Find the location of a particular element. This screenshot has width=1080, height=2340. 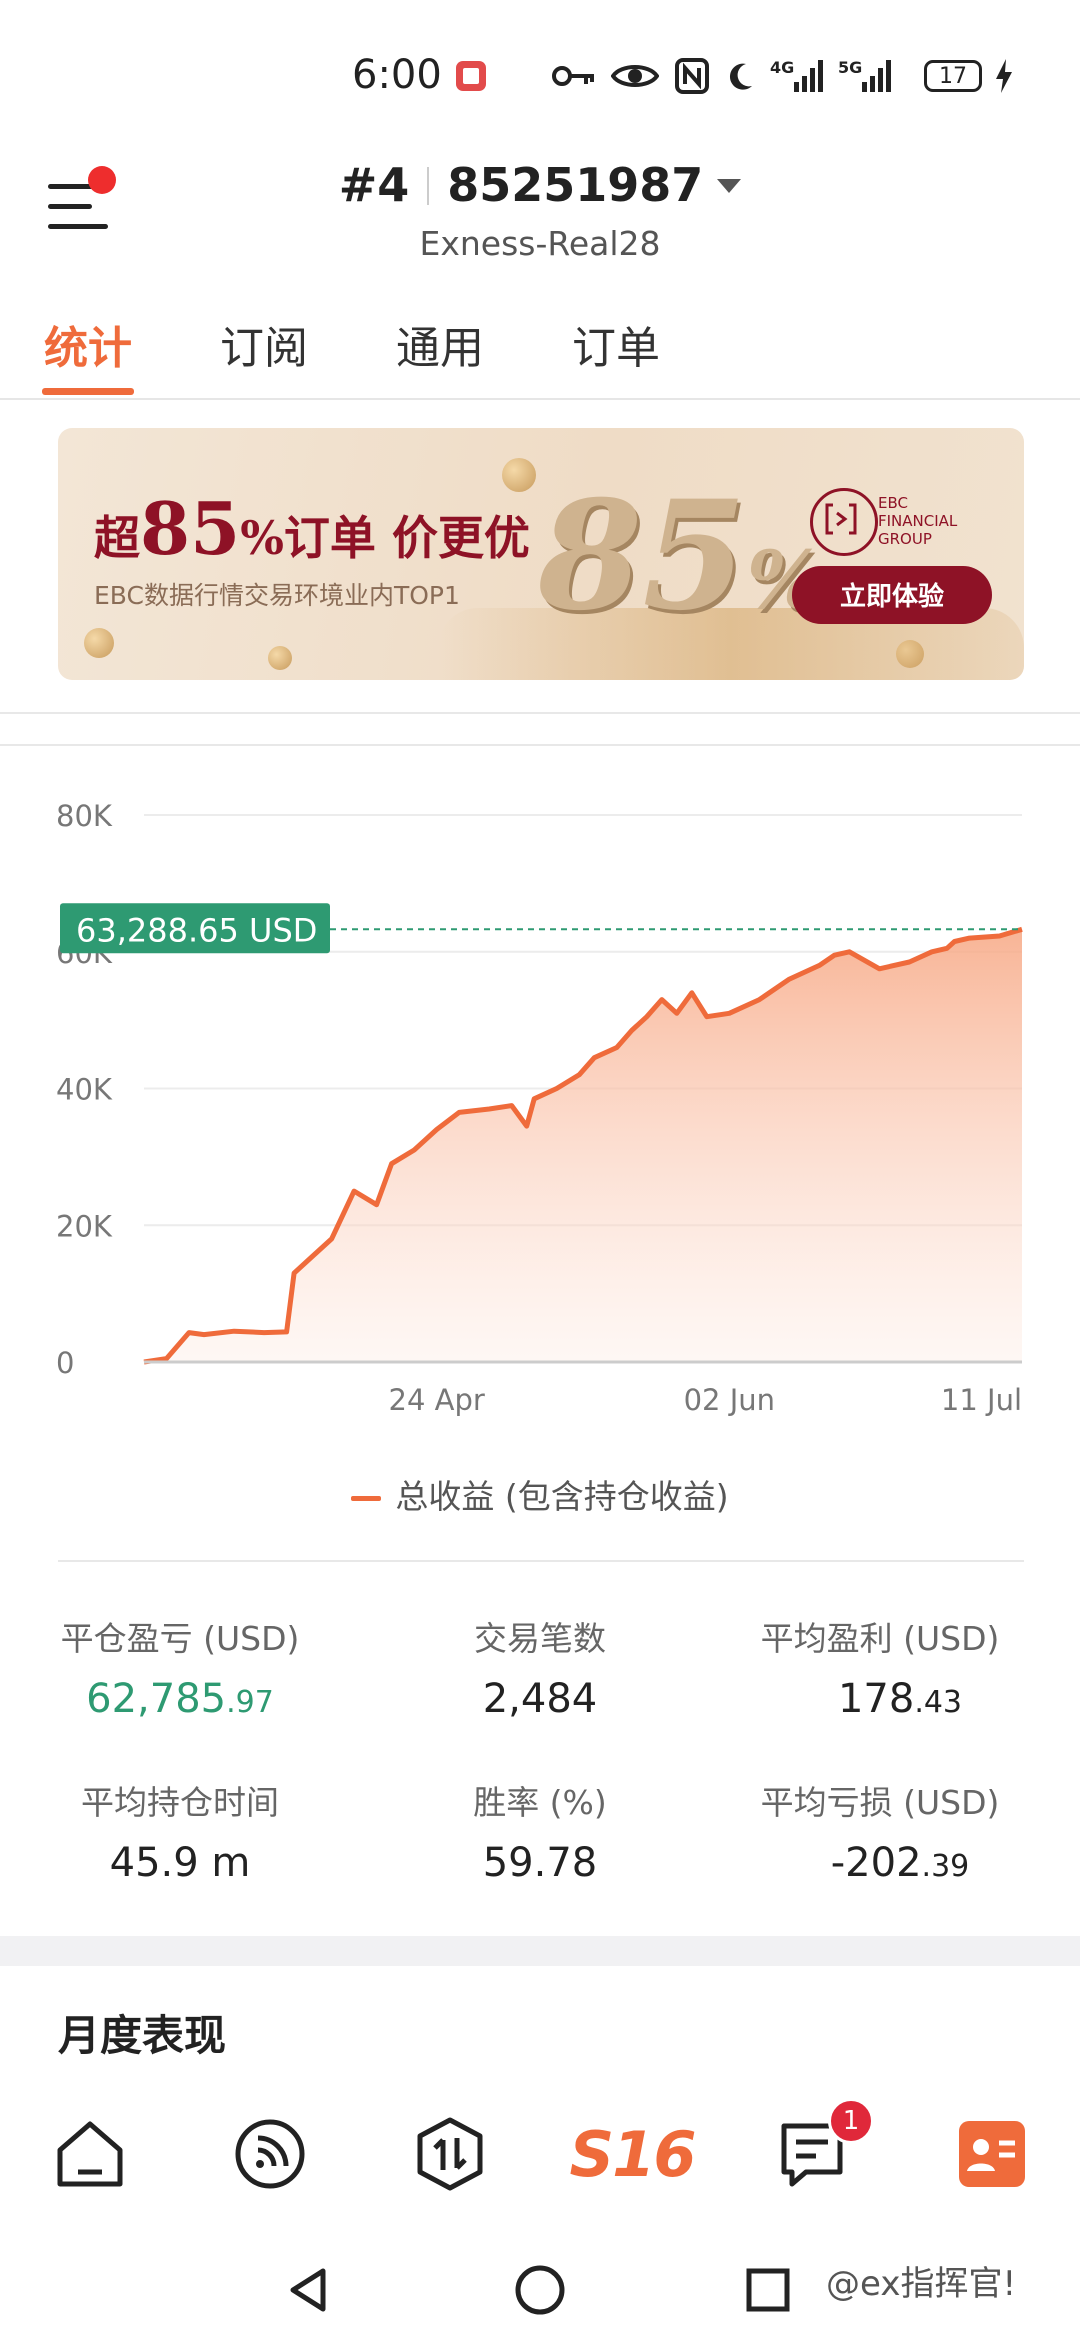

x-tick-label: 11 Jul is located at coordinates (981, 1400).